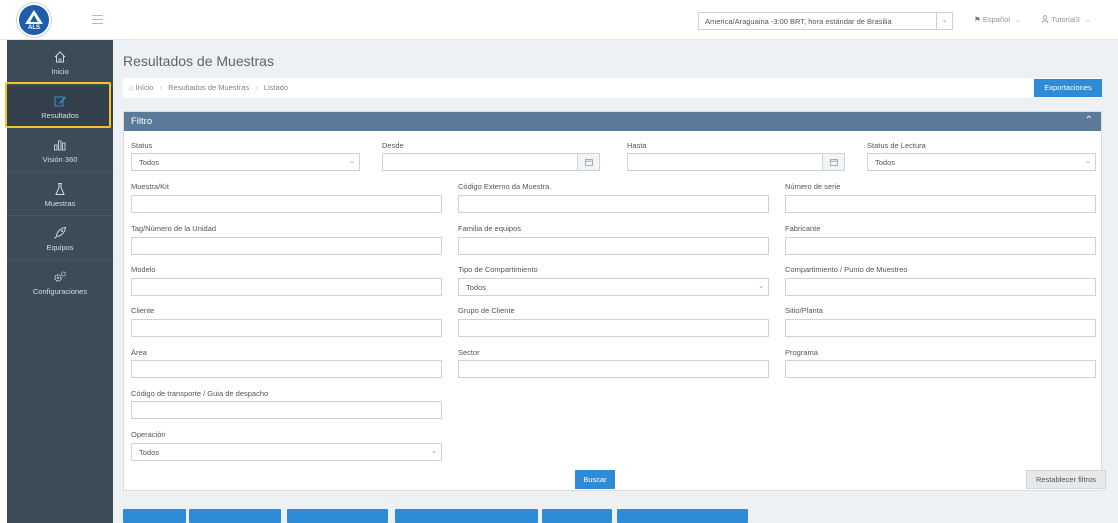  I want to click on user-name: Tutorial3, so click(1065, 19).